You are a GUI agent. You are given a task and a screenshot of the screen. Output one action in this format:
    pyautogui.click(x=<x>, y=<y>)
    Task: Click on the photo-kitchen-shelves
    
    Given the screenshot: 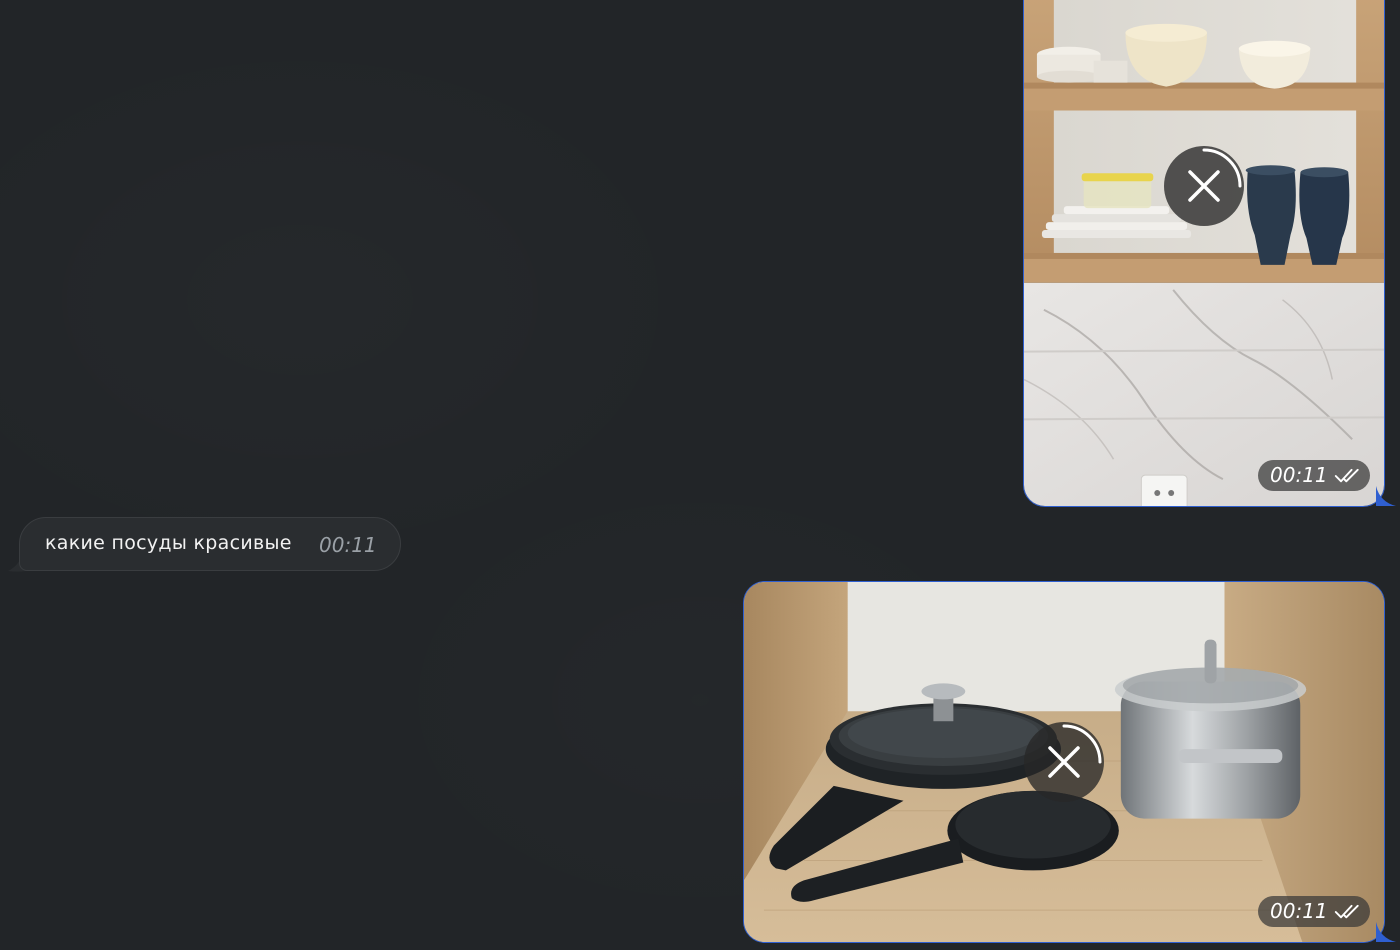 What is the action you would take?
    pyautogui.click(x=1204, y=253)
    